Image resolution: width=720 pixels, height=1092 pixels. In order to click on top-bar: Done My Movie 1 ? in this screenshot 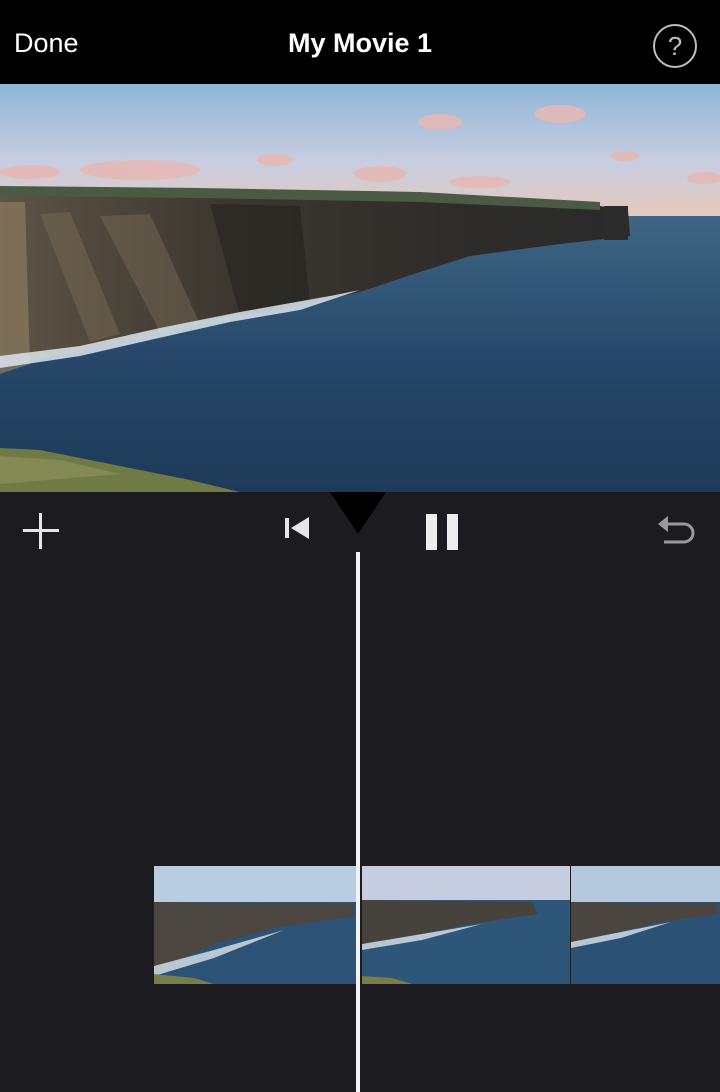, I will do `click(360, 42)`.